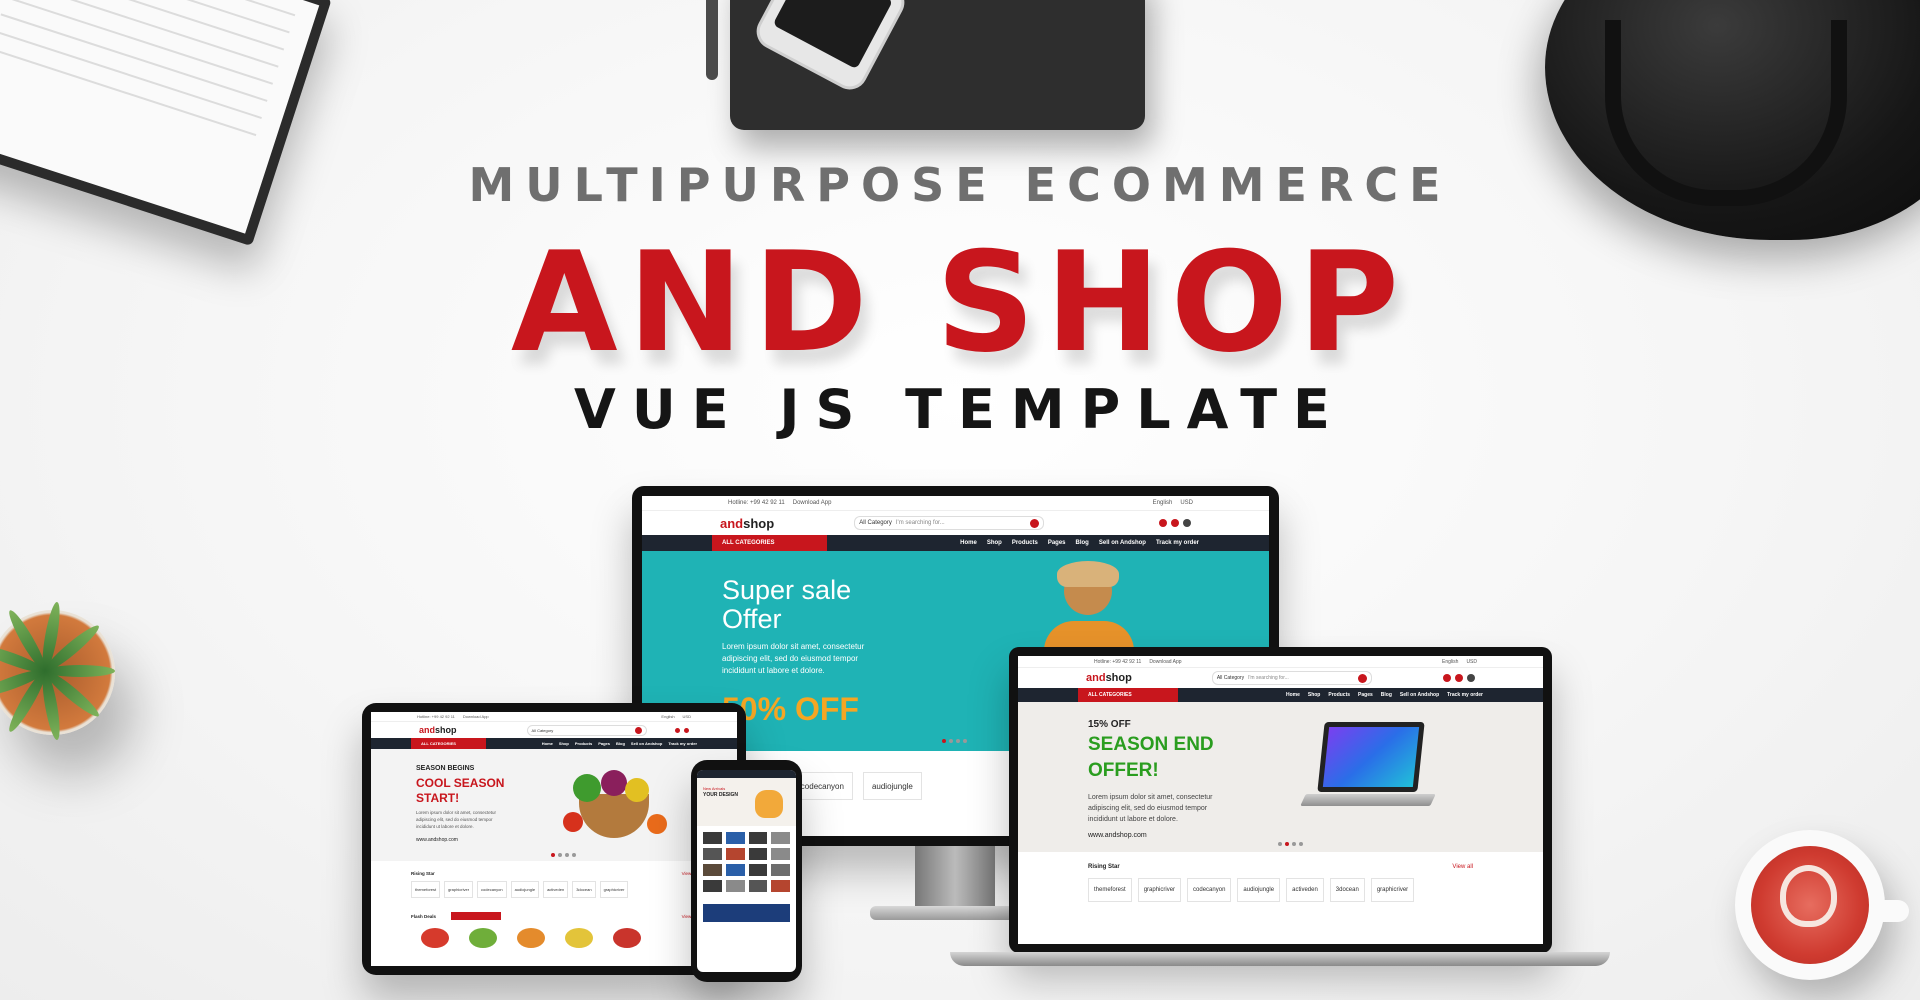 This screenshot has width=1920, height=1000. What do you see at coordinates (445, 768) in the screenshot?
I see `tablet-hero-pre: SEASON BEGINS` at bounding box center [445, 768].